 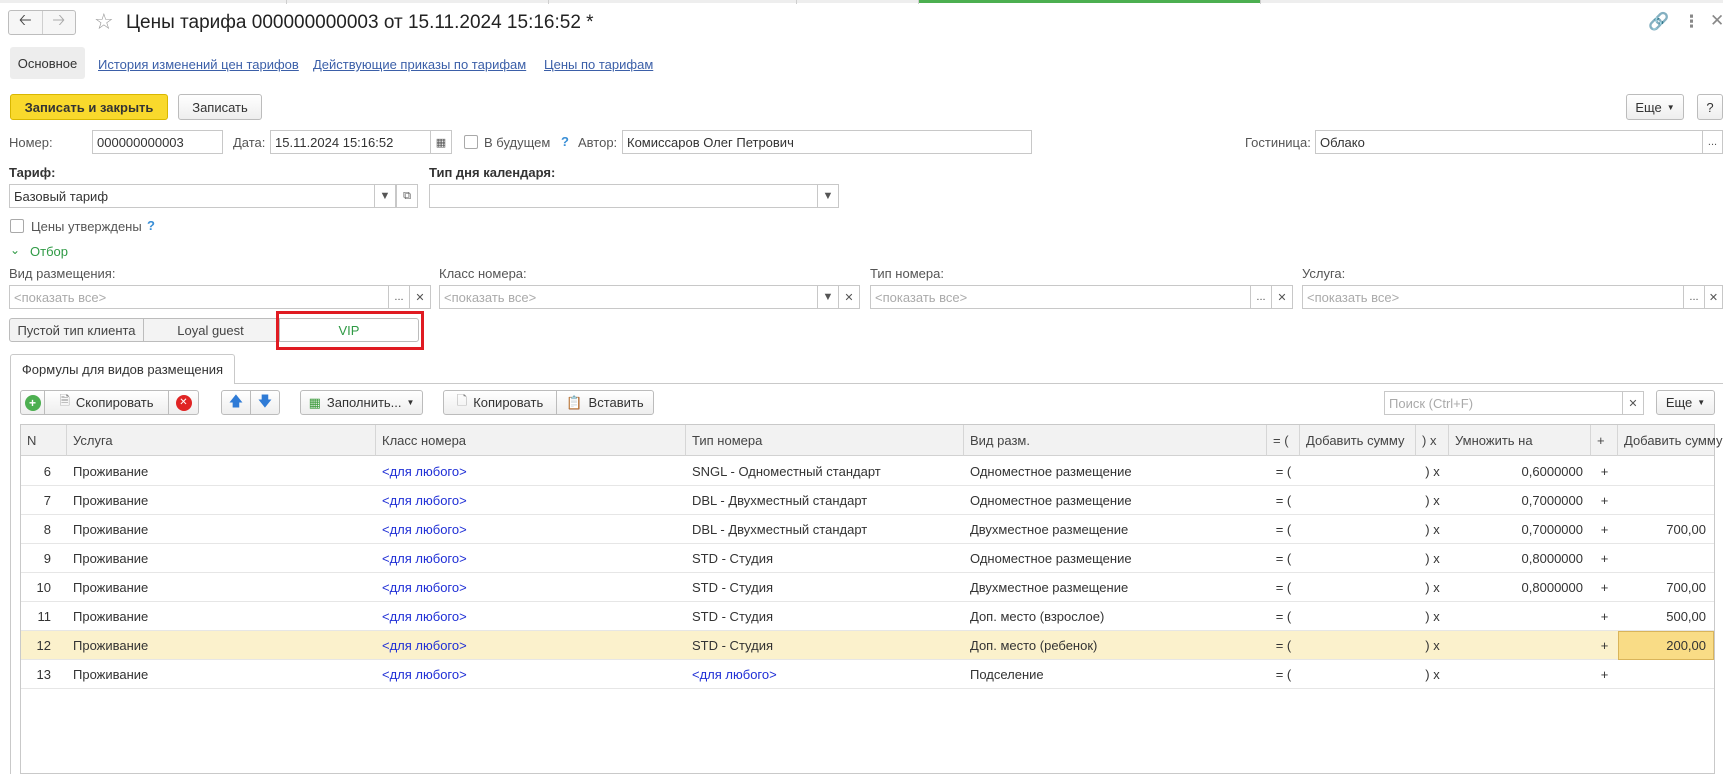 What do you see at coordinates (1691, 22) in the screenshot?
I see `more-vertical-icon: ⋮` at bounding box center [1691, 22].